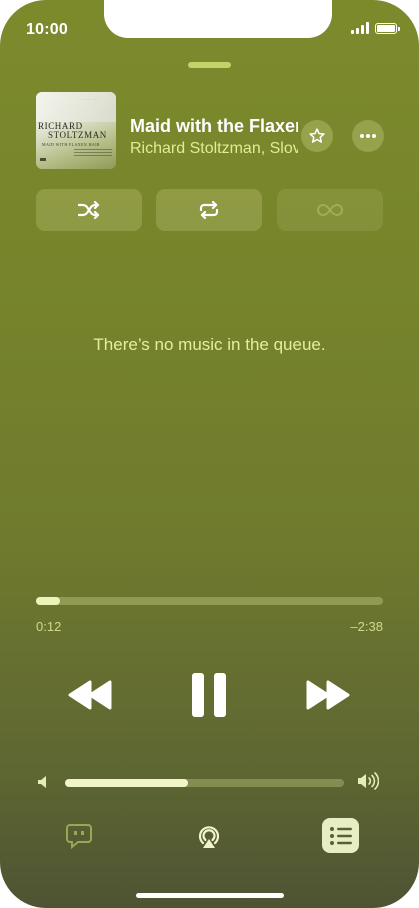  I want to click on volume-min-icon, so click(42, 784).